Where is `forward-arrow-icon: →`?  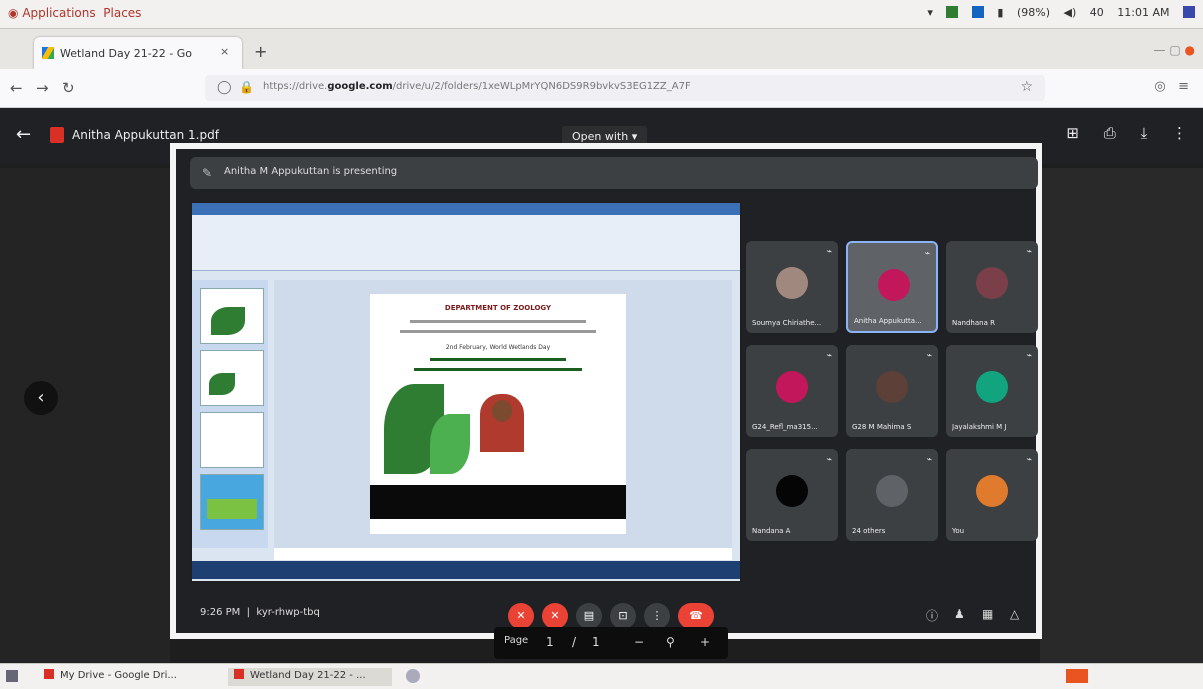 forward-arrow-icon: → is located at coordinates (42, 88).